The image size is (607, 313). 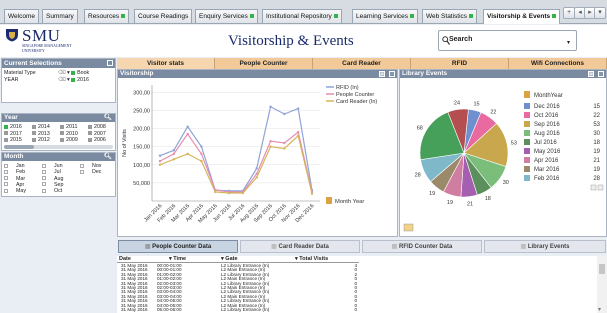 I want to click on logo-subtitle: SINGAPORE MANAGEMENT UNIVERSITY, so click(x=47, y=48).